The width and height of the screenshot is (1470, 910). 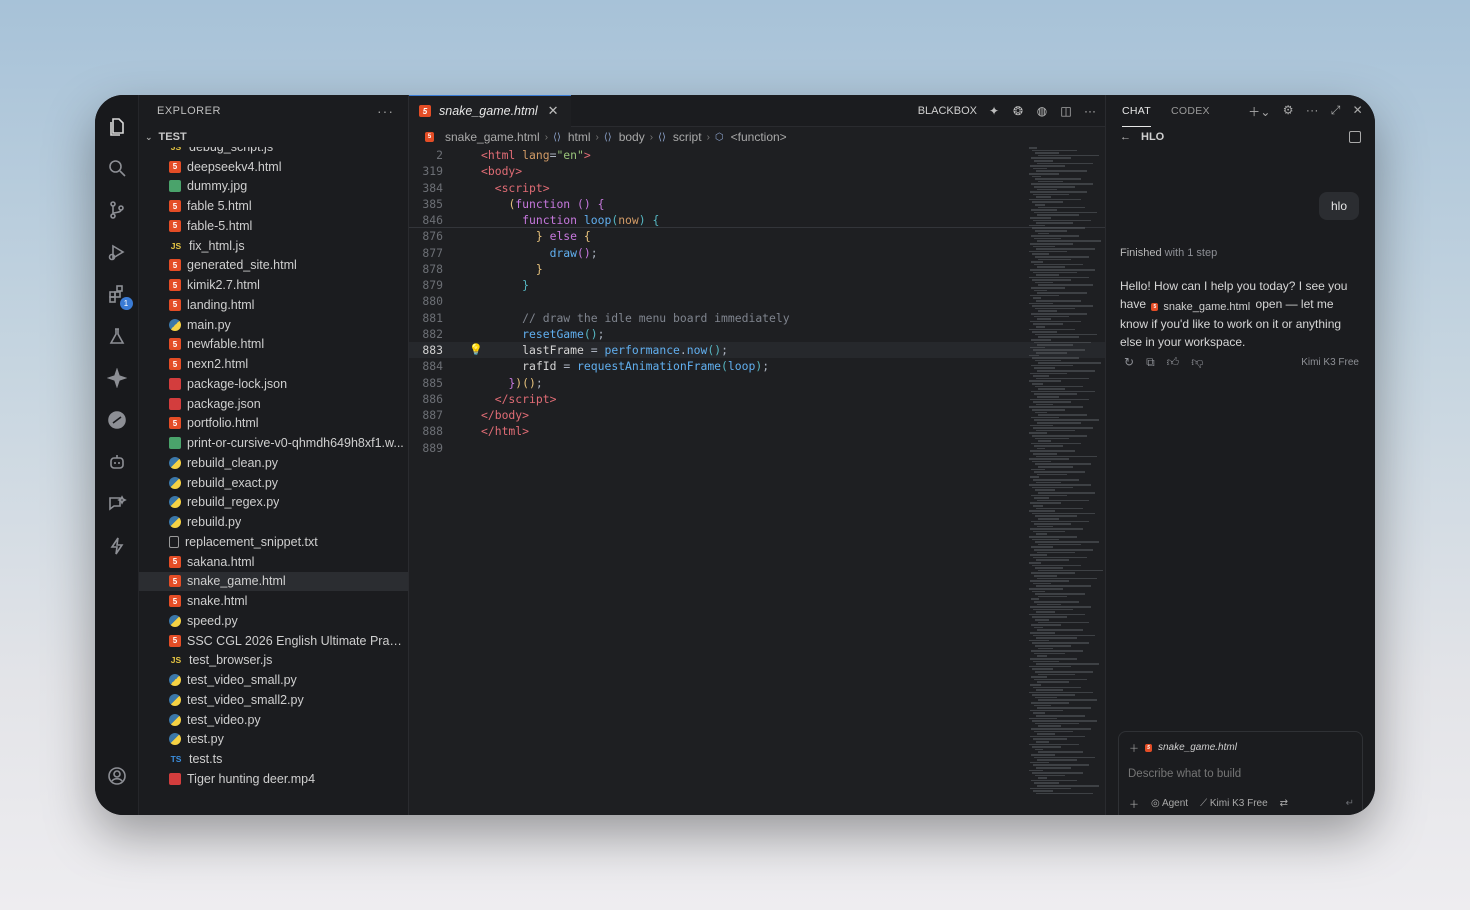 I want to click on file-item: rebuild_exact.py, so click(x=273, y=483).